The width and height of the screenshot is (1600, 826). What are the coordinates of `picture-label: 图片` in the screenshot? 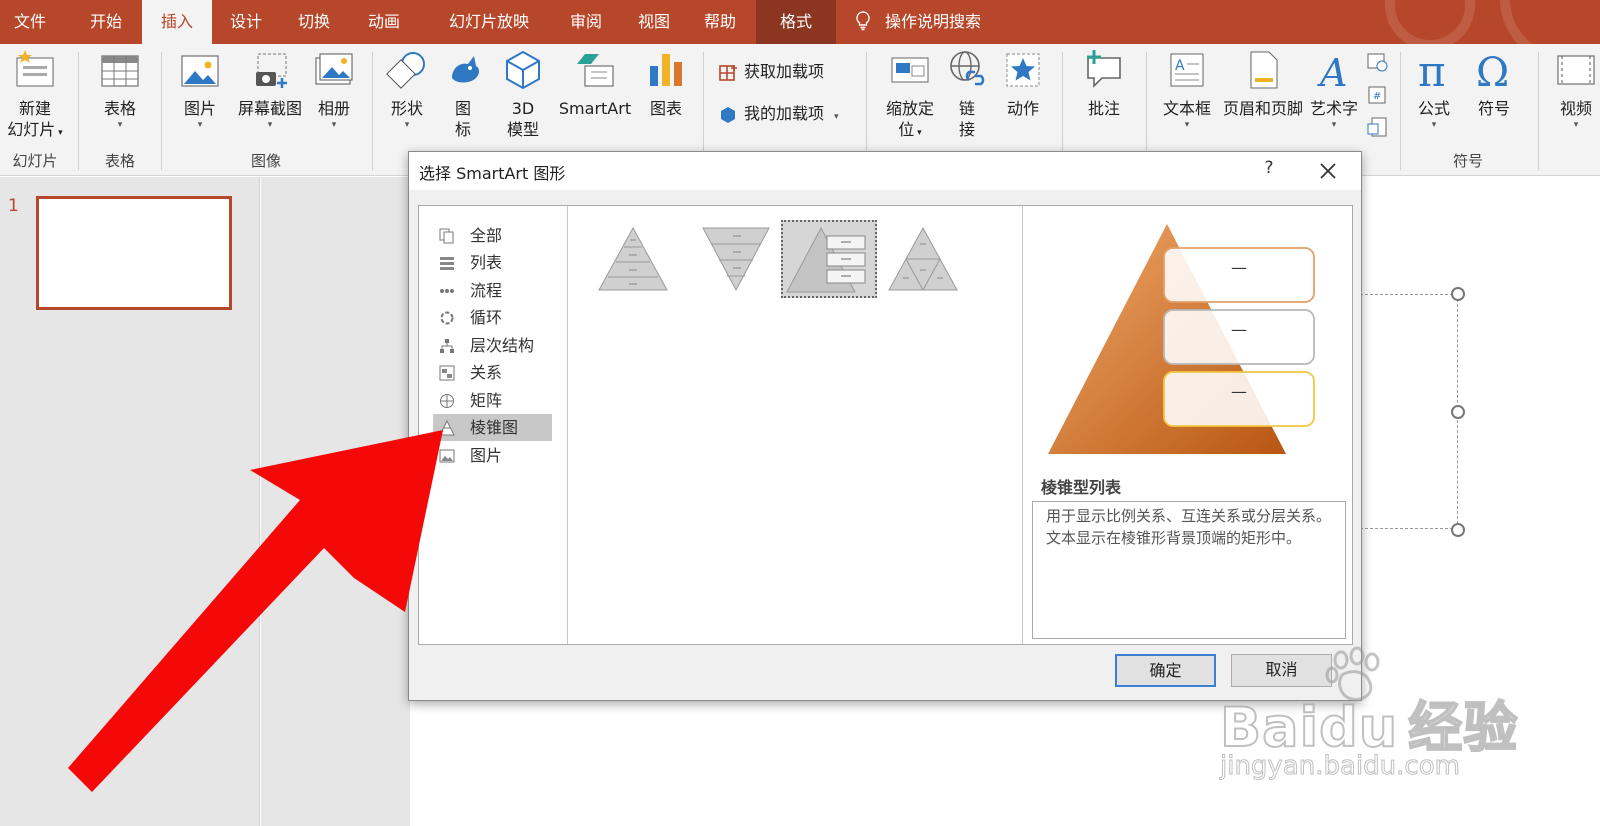 It's located at (199, 108).